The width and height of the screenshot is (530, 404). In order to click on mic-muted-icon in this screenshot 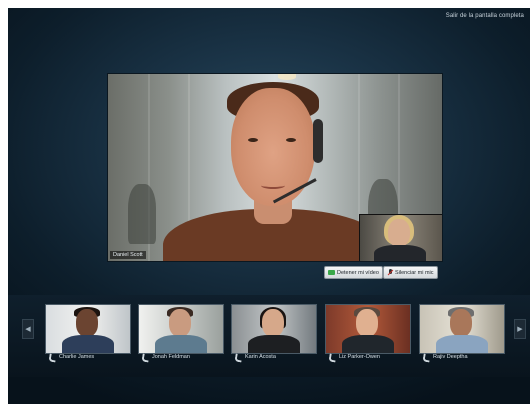, I will do `click(390, 272)`.